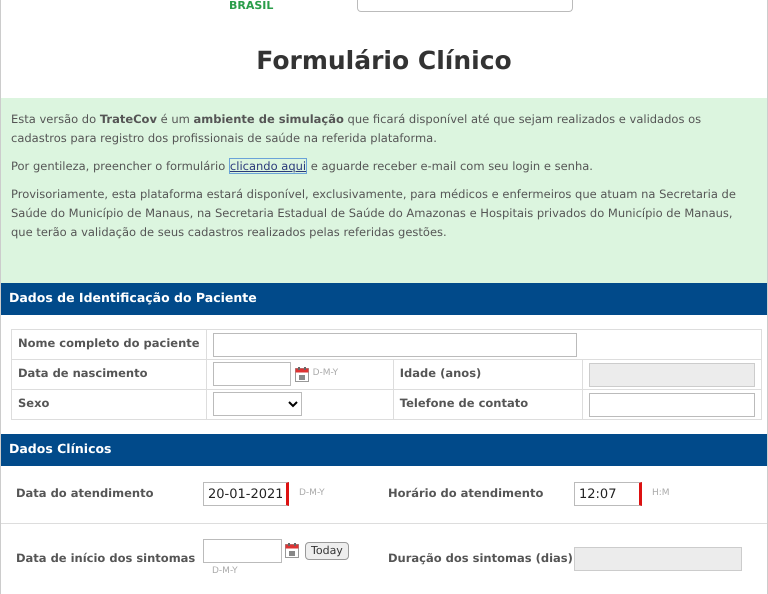  I want to click on field-label: Data de nascimento, so click(109, 374).